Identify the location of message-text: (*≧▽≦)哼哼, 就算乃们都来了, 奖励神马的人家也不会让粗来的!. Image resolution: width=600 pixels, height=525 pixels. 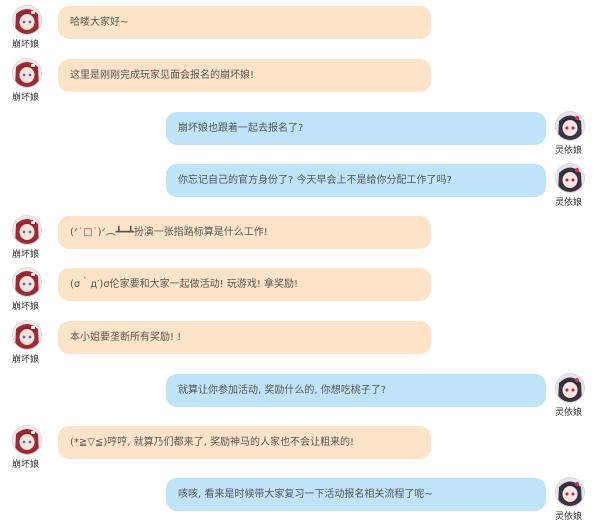
(212, 442).